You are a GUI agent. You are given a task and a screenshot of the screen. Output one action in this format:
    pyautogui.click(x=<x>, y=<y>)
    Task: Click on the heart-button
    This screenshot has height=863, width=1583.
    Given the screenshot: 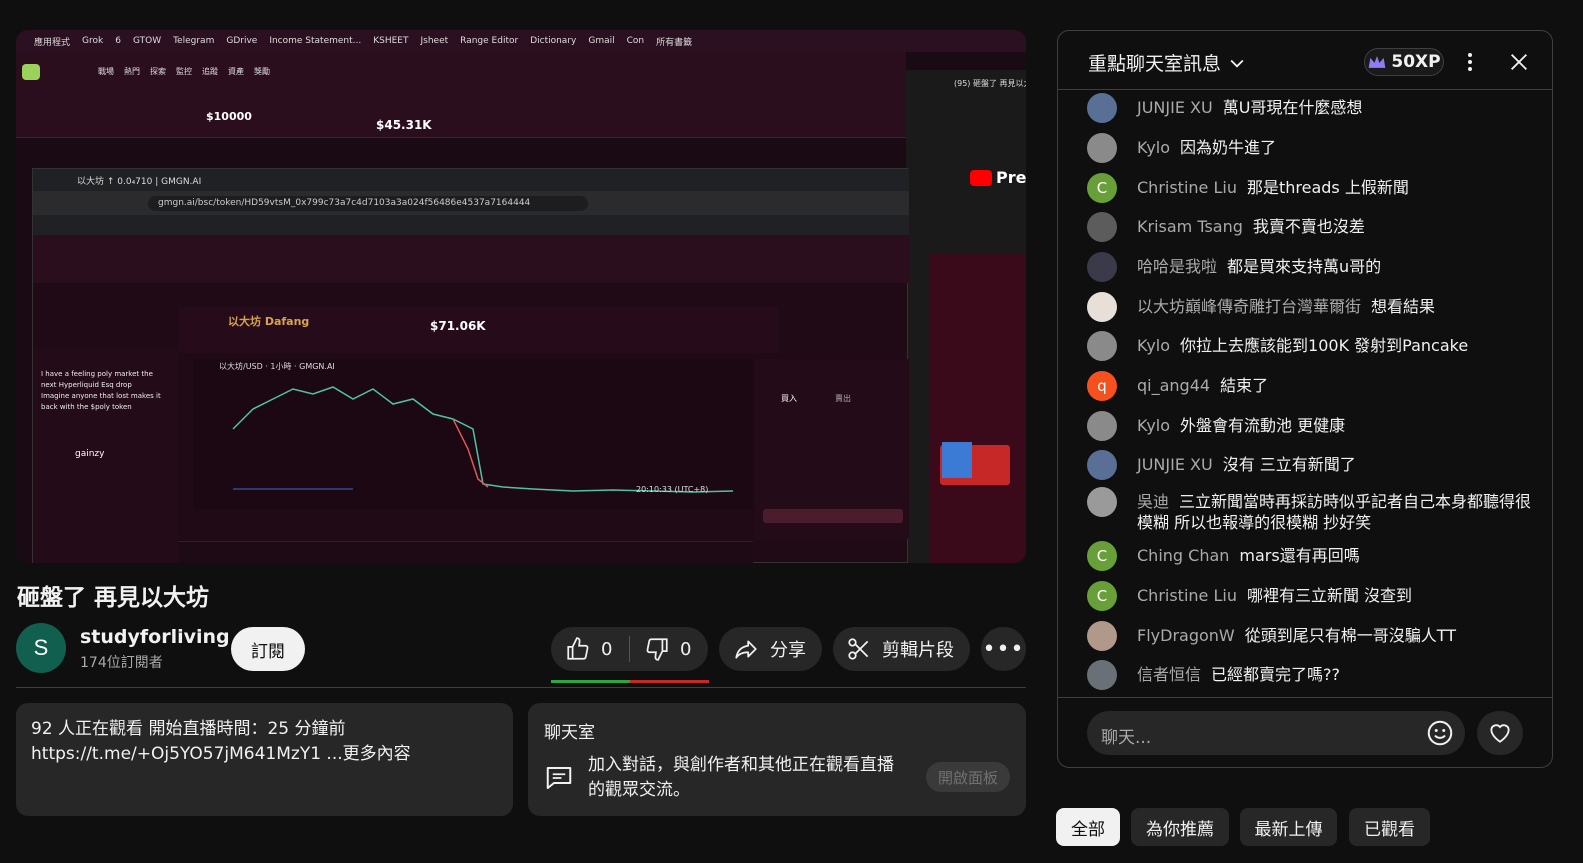 What is the action you would take?
    pyautogui.click(x=1500, y=733)
    